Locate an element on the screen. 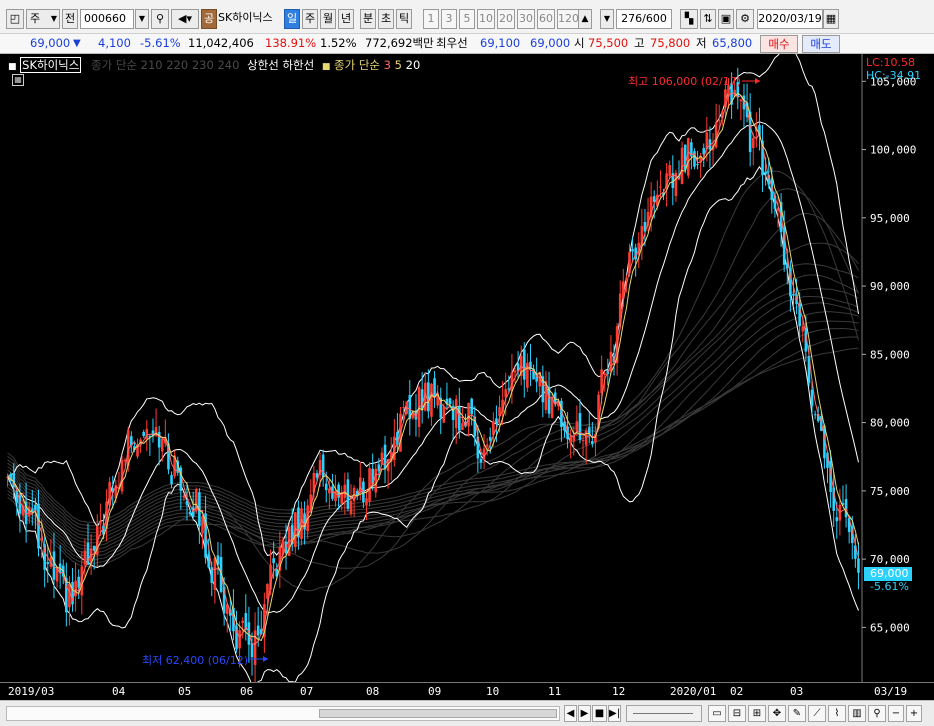  period-tab: 틱 is located at coordinates (404, 19).